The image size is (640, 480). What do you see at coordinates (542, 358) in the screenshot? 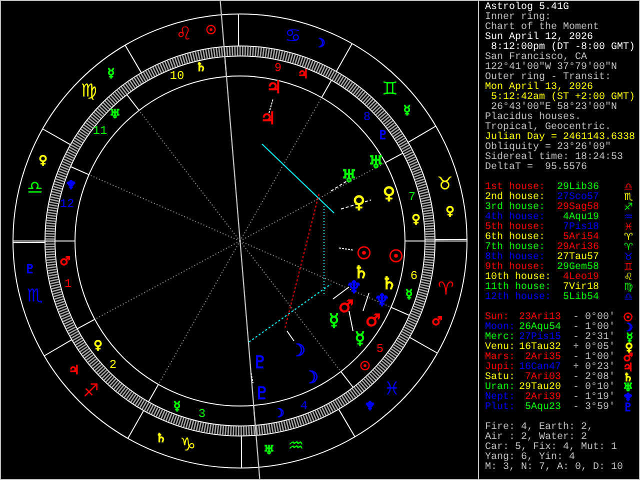
I see `planet-position: 2Ari35` at bounding box center [542, 358].